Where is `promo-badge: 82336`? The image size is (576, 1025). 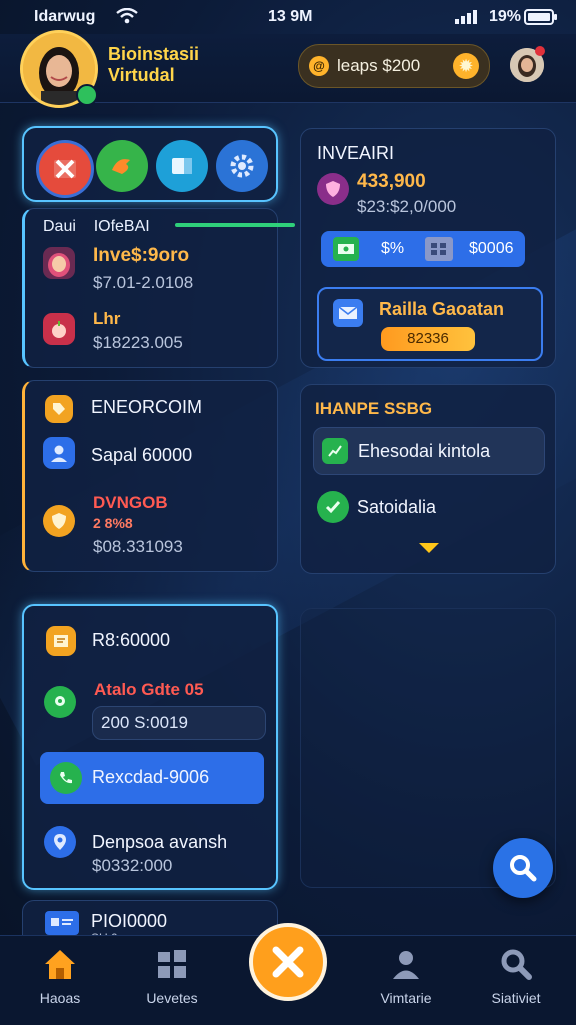 promo-badge: 82336 is located at coordinates (428, 339).